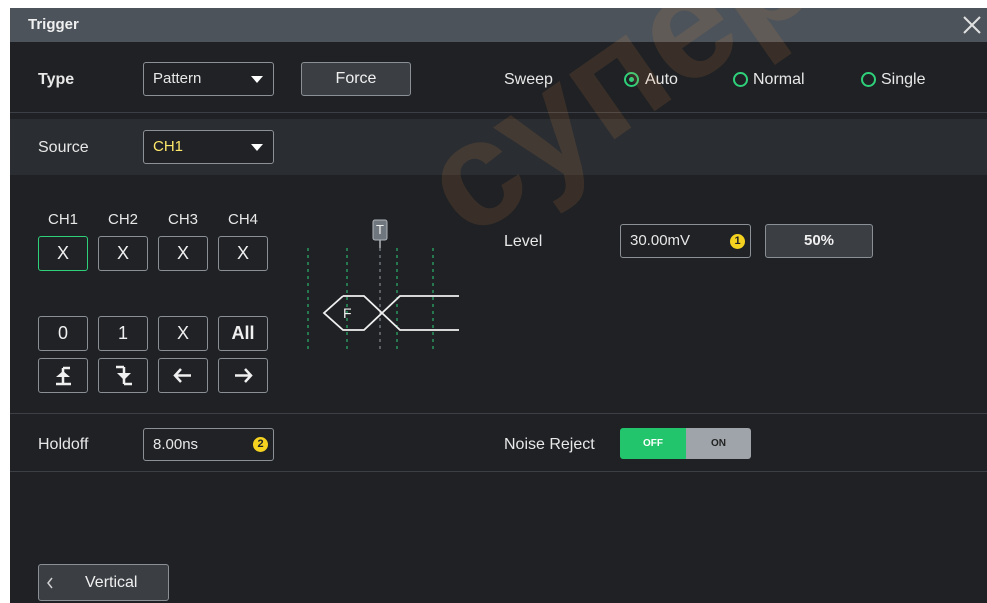  I want to click on knob-2-badge: 2, so click(260, 444).